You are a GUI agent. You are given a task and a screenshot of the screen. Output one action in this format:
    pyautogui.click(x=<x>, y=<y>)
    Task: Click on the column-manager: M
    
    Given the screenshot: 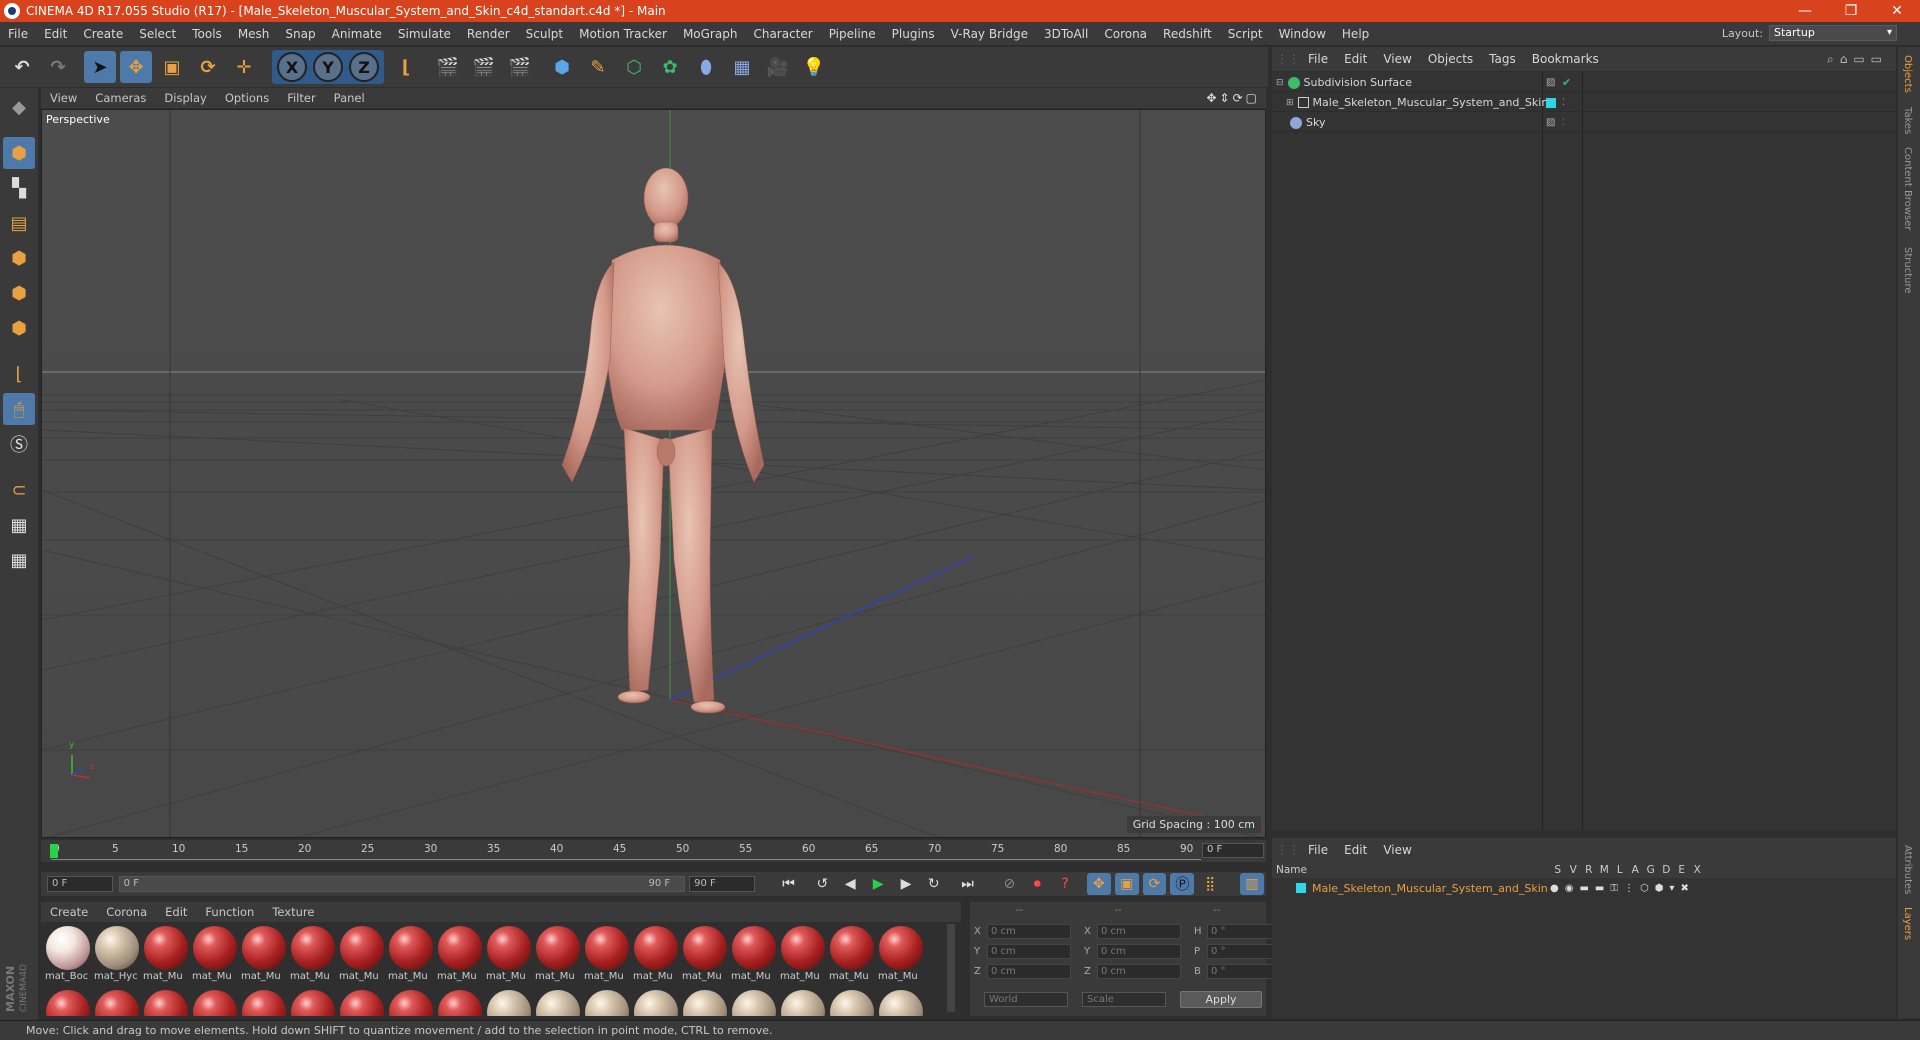 What is the action you would take?
    pyautogui.click(x=1605, y=870)
    